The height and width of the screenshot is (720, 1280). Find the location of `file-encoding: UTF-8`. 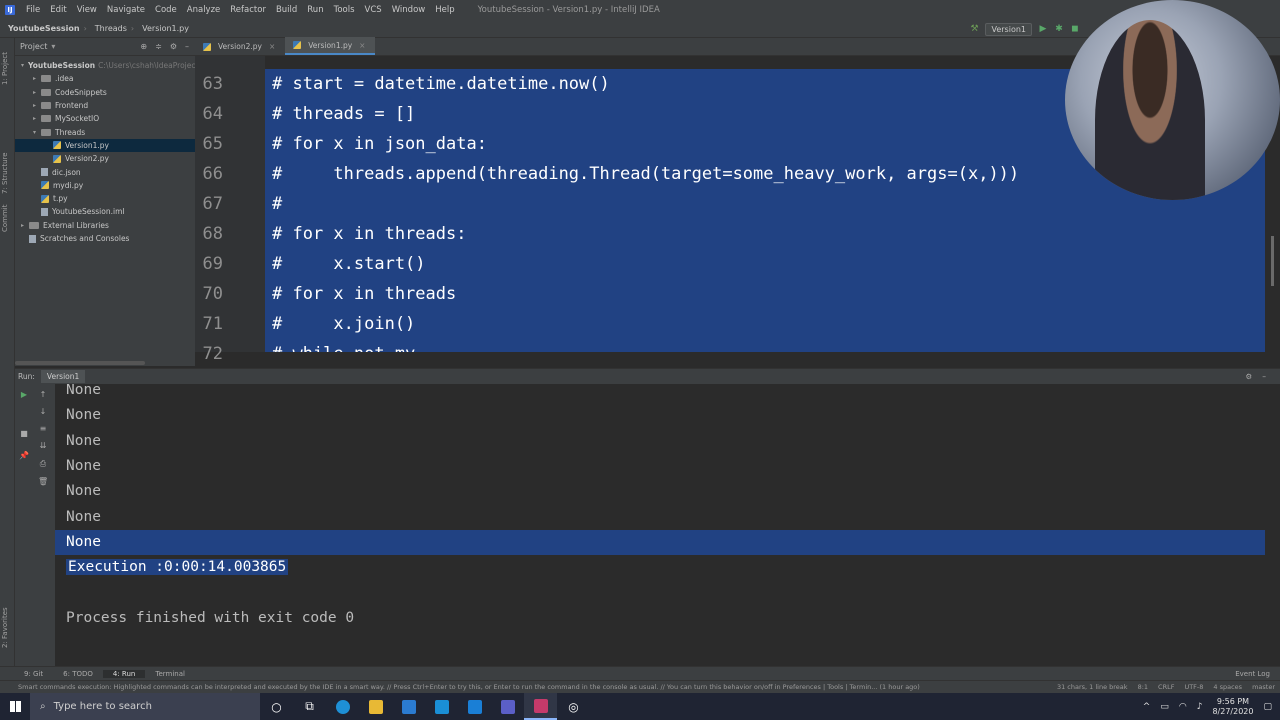

file-encoding: UTF-8 is located at coordinates (1193, 687).